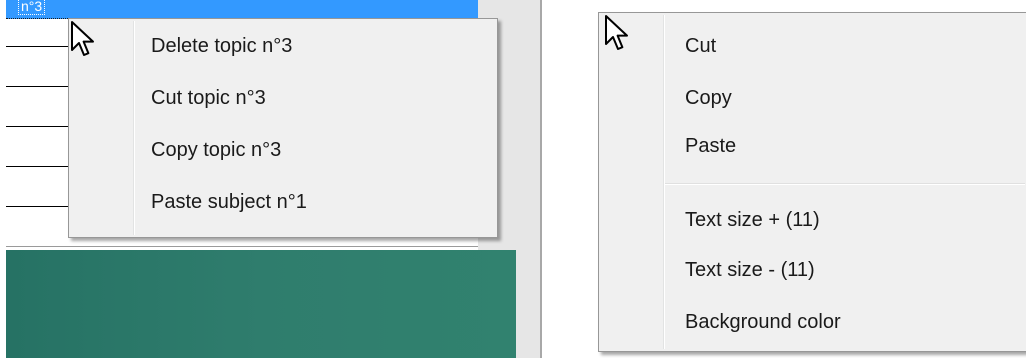  Describe the element at coordinates (261, 304) in the screenshot. I see `background-color-area` at that location.